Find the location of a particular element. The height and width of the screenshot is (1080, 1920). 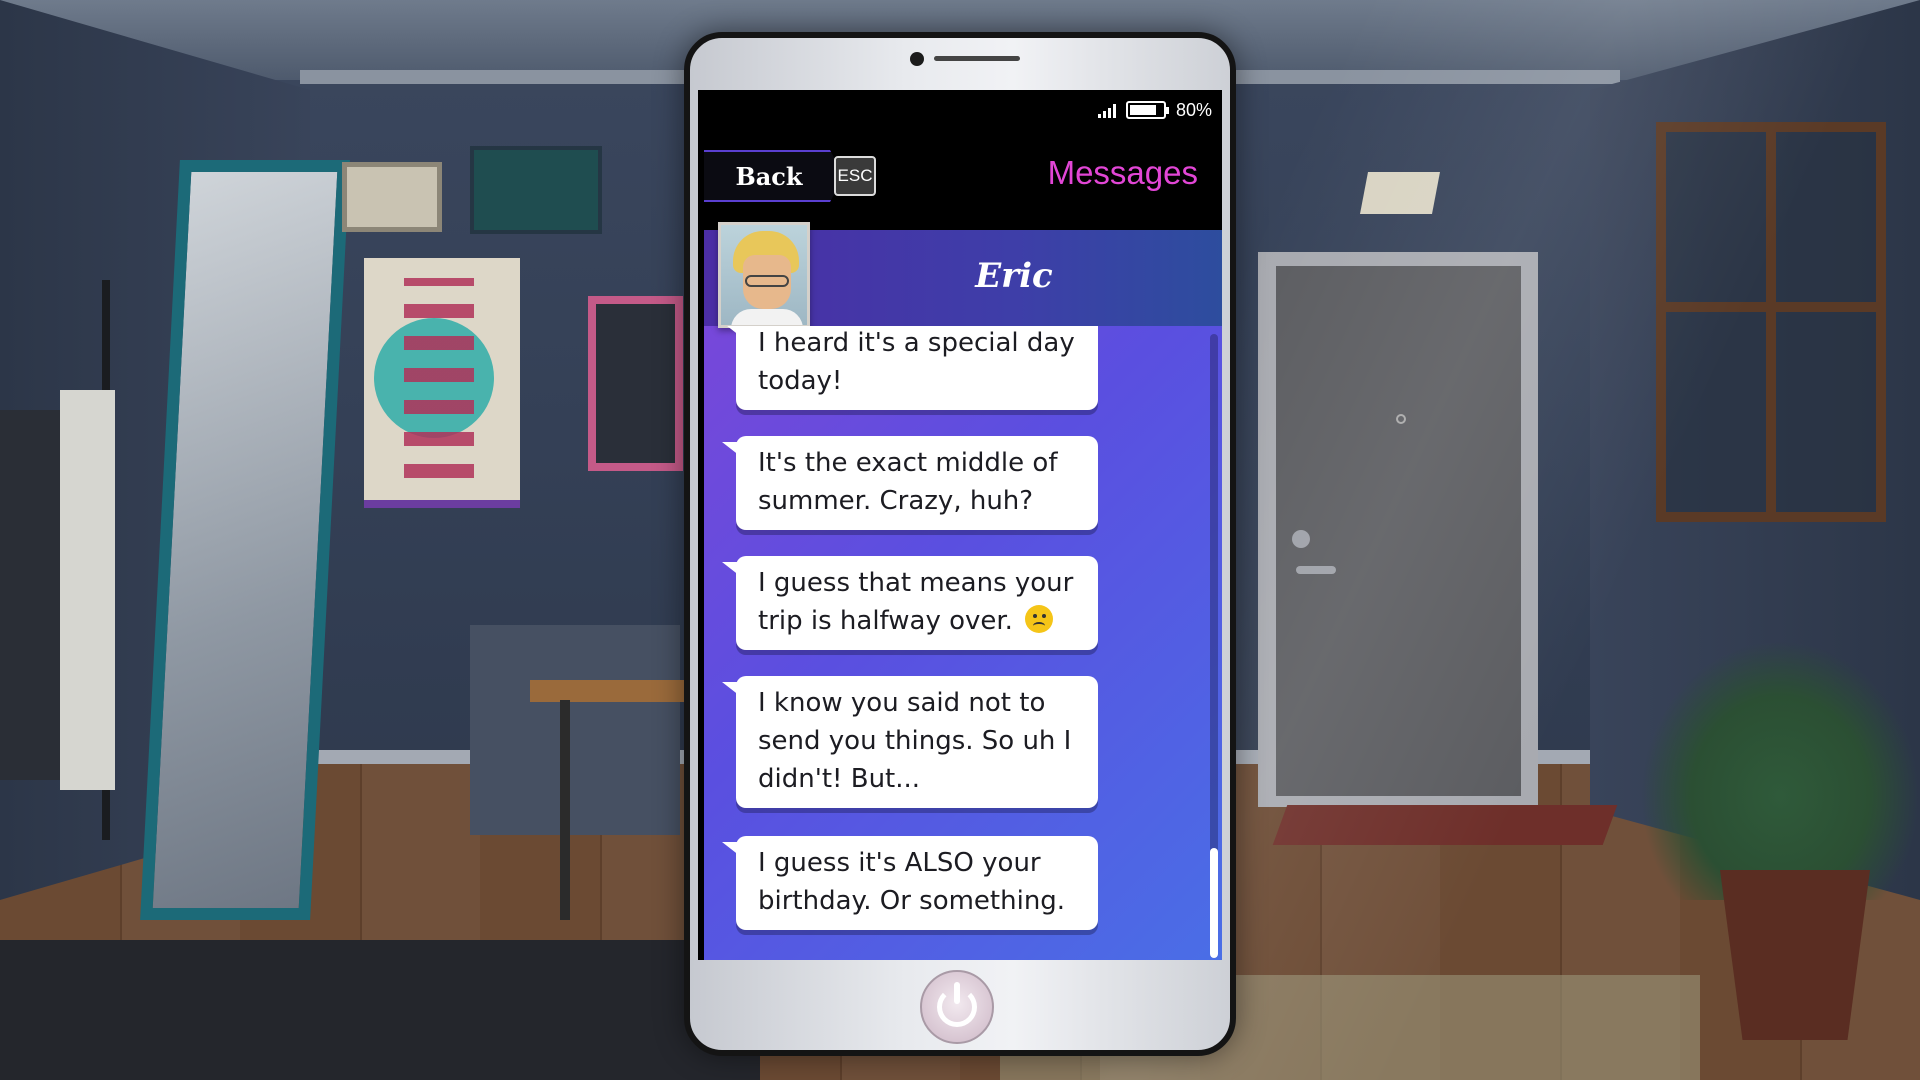

chat-header: Eric is located at coordinates (963, 275).